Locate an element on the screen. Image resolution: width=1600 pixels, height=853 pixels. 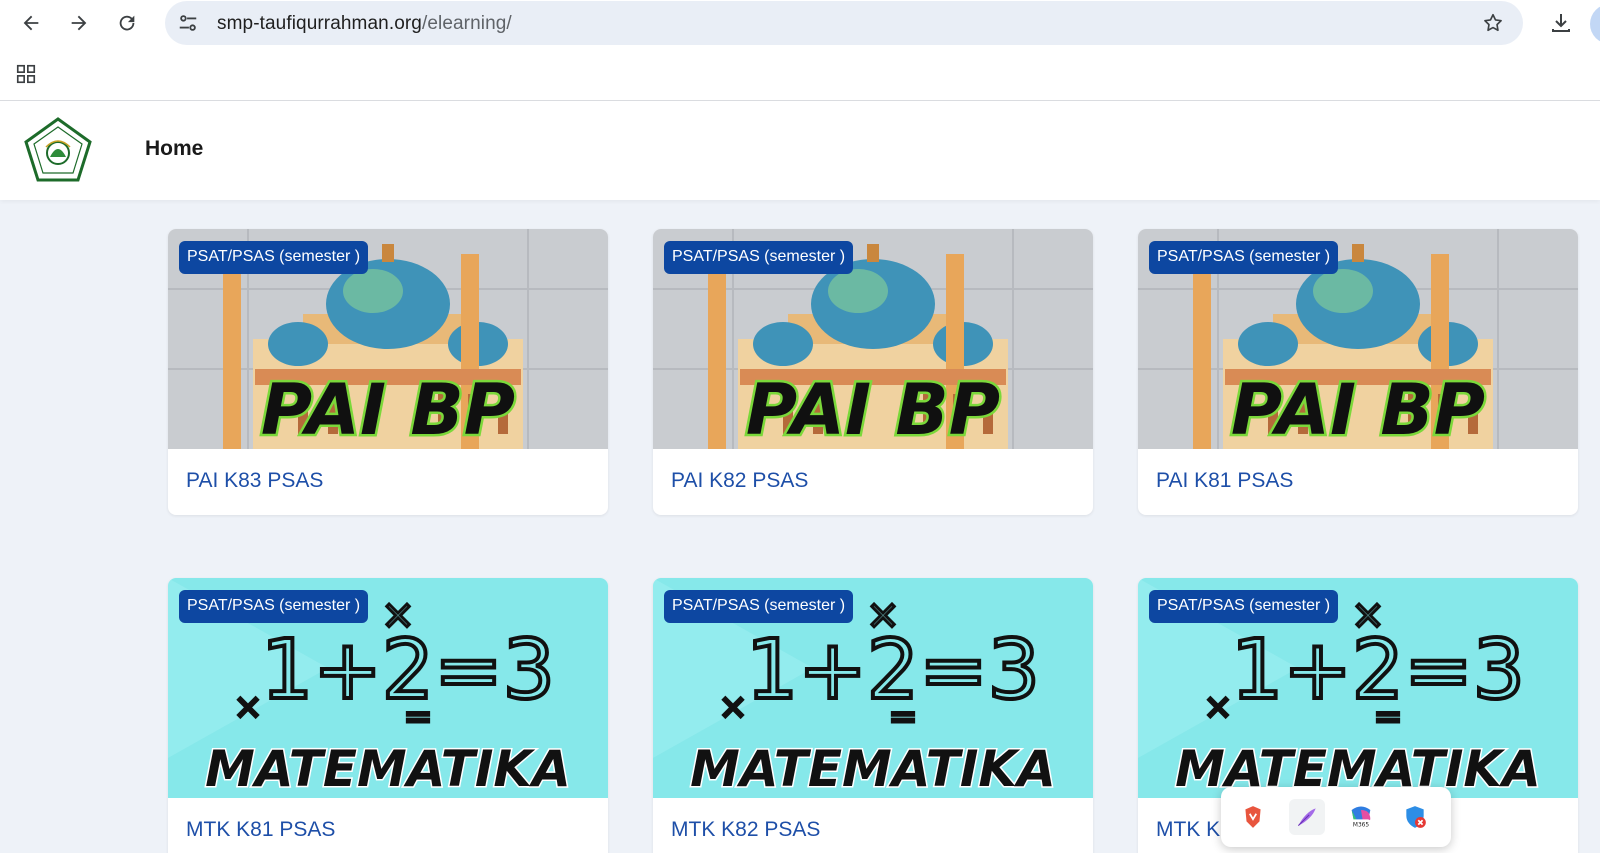
extension-toolbar-popup: M365 is located at coordinates (1336, 817).